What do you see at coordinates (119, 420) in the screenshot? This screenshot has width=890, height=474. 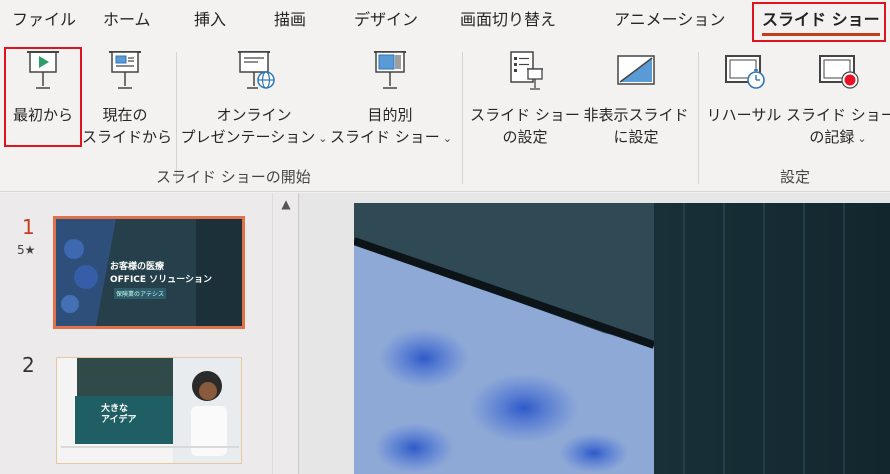 I see `thumb2-title-line2: アイデア` at bounding box center [119, 420].